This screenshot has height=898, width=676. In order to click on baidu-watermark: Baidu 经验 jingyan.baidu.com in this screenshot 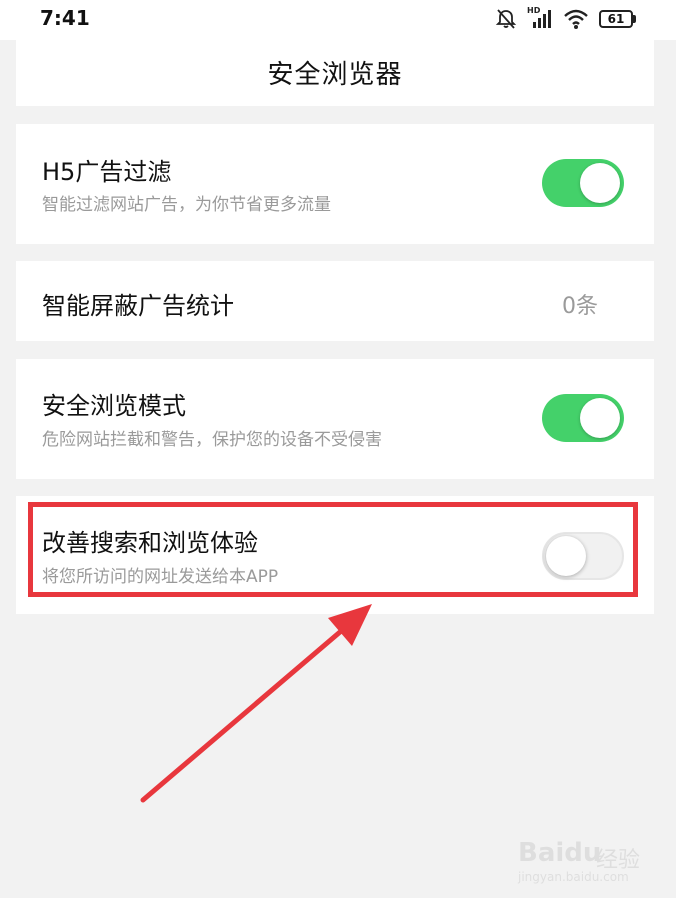, I will do `click(588, 860)`.